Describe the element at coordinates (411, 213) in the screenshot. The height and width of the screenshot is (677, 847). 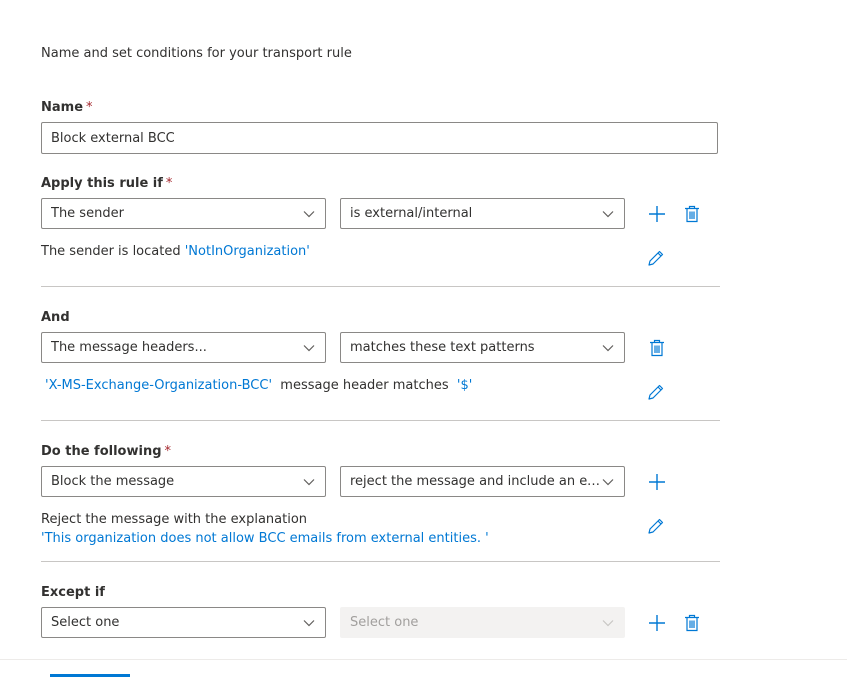
I see `apply-condition-value: is external/internal` at that location.